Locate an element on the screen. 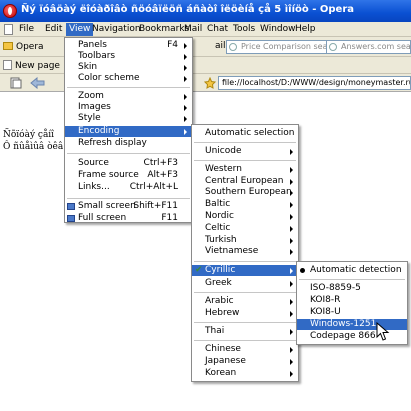 This screenshot has height=411, width=411. menu-edit: Edit is located at coordinates (53, 29).